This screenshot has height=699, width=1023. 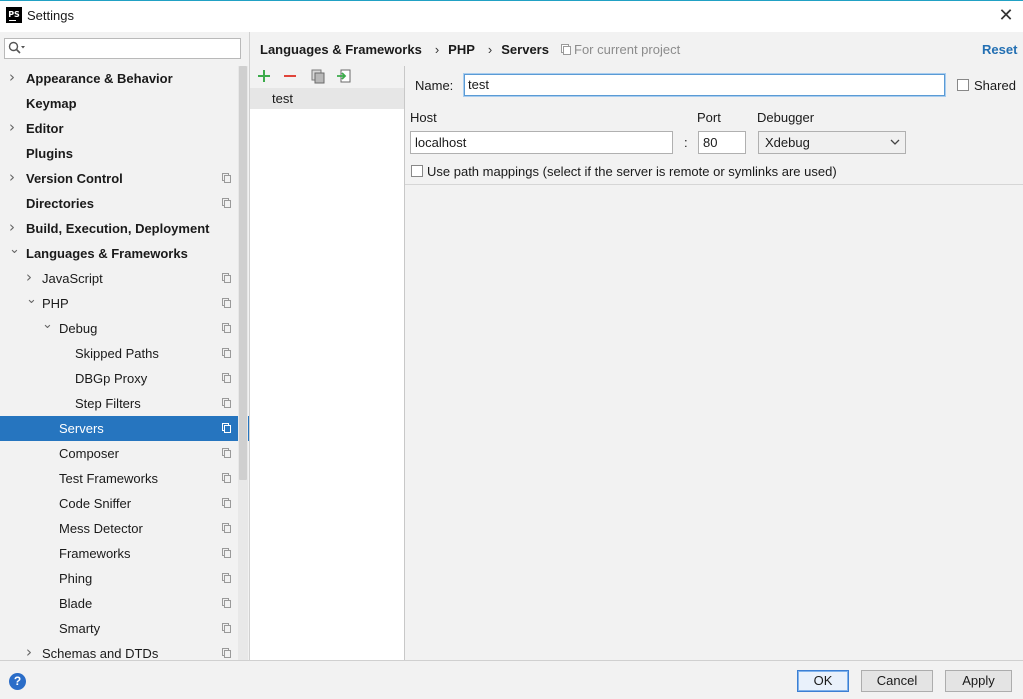 I want to click on sidebar-item-label: JavaScript, so click(x=72, y=278).